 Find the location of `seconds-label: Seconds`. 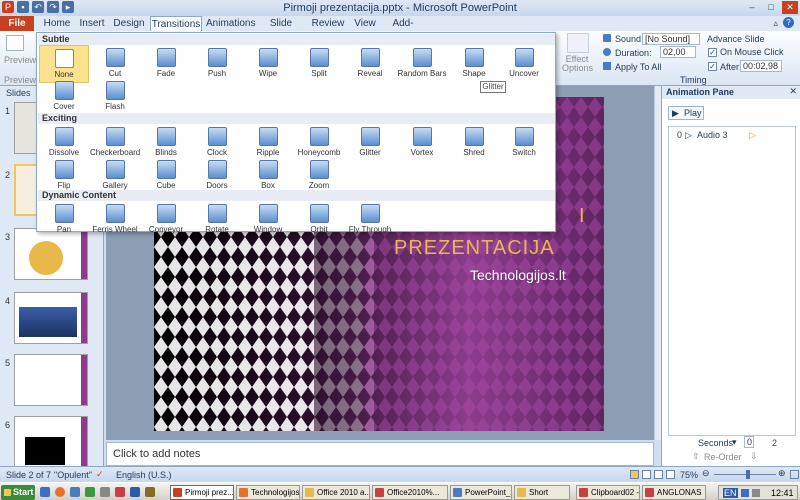

seconds-label: Seconds is located at coordinates (715, 443).